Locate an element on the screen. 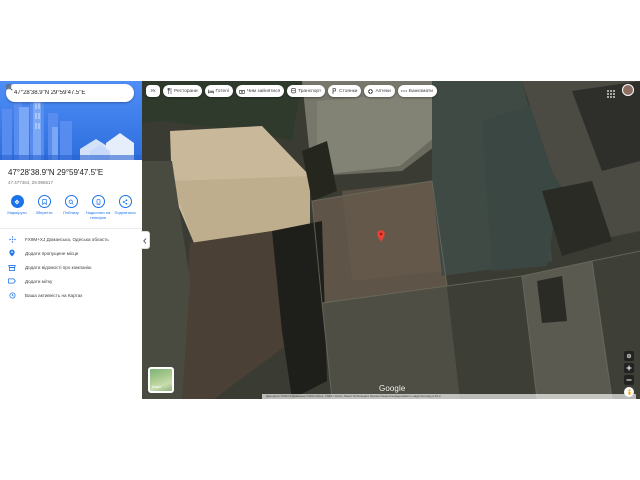 The width and height of the screenshot is (640, 480). pegman-button is located at coordinates (629, 392).